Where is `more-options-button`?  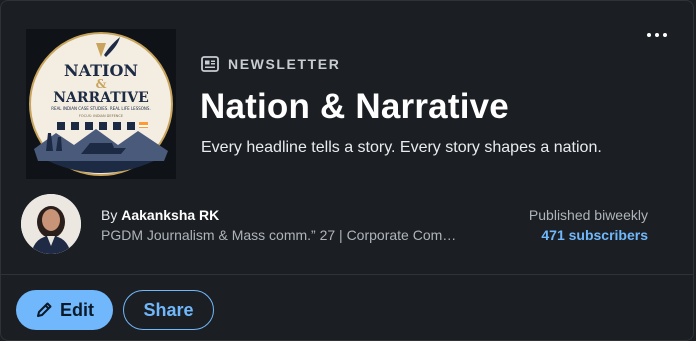
more-options-button is located at coordinates (657, 35).